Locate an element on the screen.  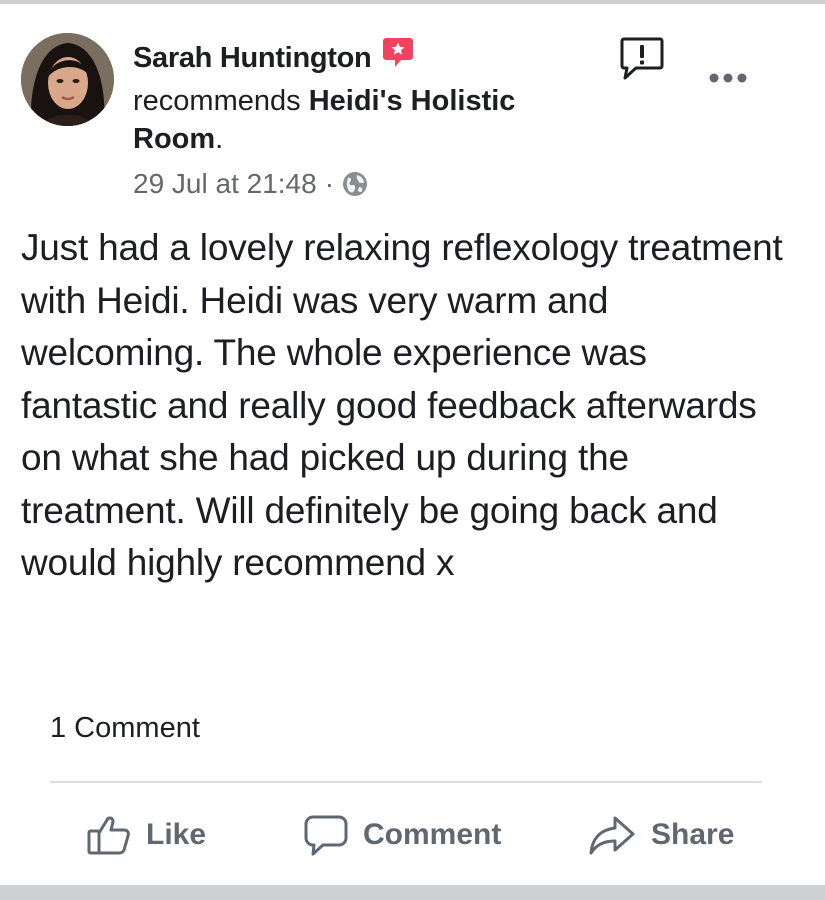
top-separator is located at coordinates (412, 2).